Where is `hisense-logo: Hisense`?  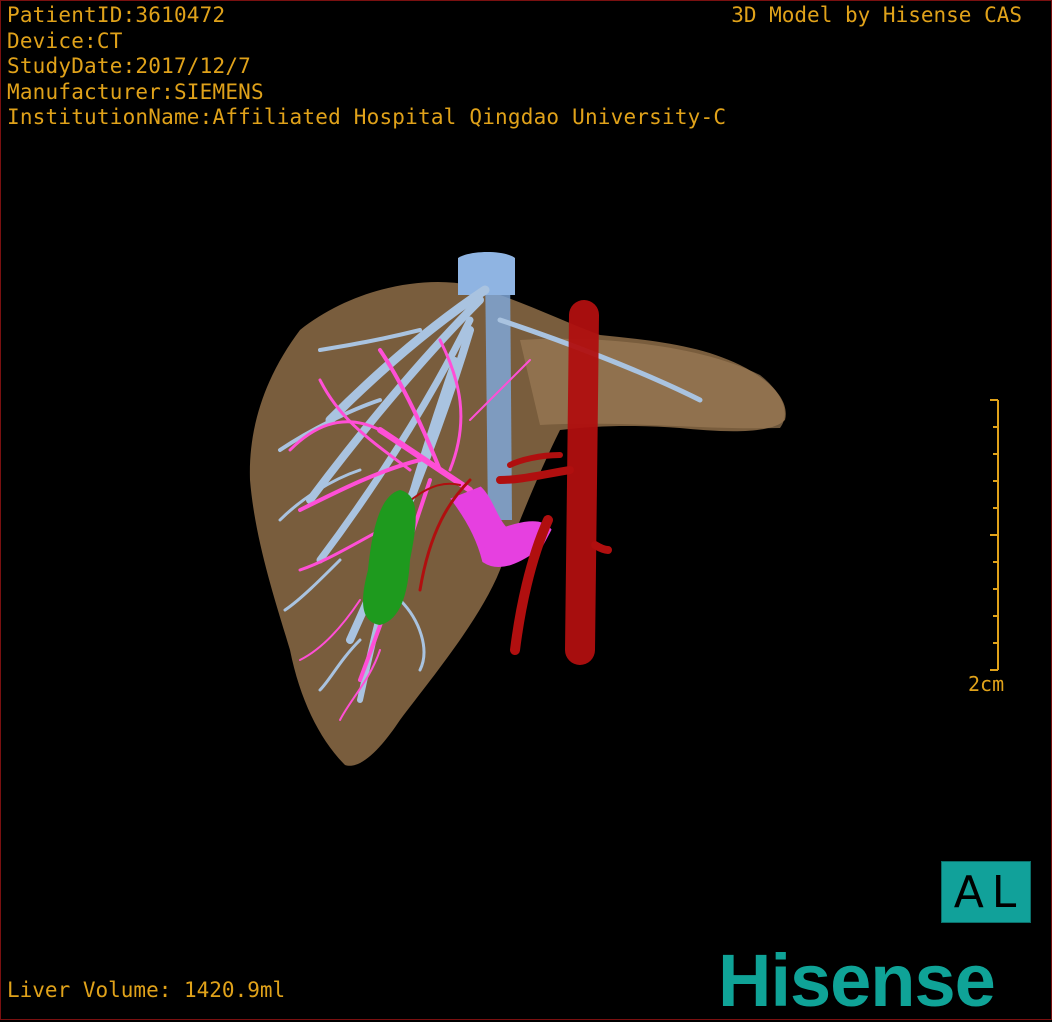
hisense-logo: Hisense is located at coordinates (857, 980).